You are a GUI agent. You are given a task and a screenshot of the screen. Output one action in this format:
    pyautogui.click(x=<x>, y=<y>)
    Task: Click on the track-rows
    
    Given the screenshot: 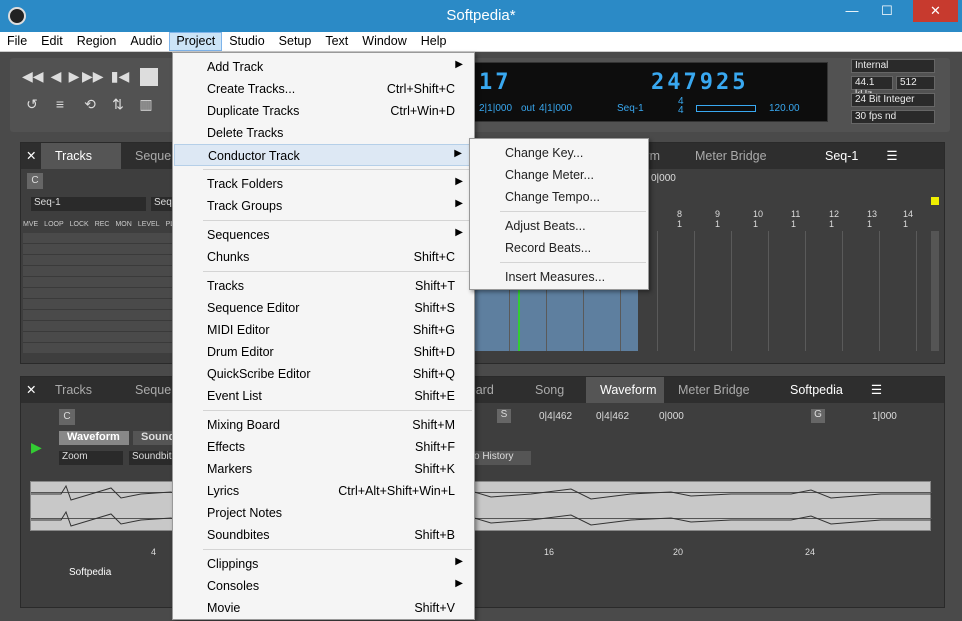 What is the action you would take?
    pyautogui.click(x=98, y=293)
    